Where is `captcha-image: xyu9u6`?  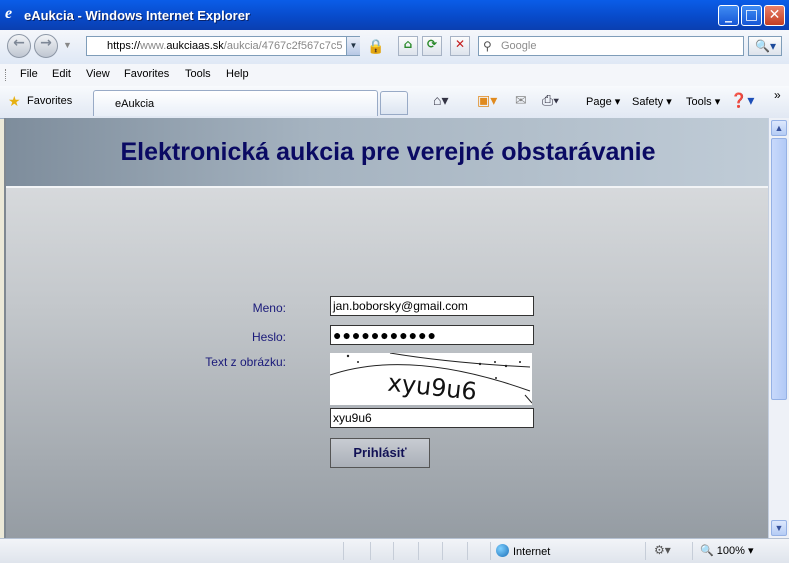
captcha-image: xyu9u6 is located at coordinates (431, 379).